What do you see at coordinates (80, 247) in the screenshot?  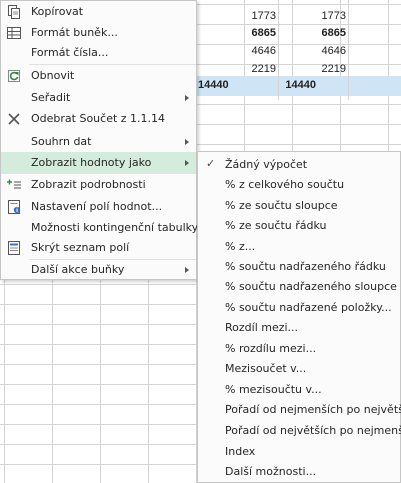 I see `menu-item-label: Skrýt seznam polí` at bounding box center [80, 247].